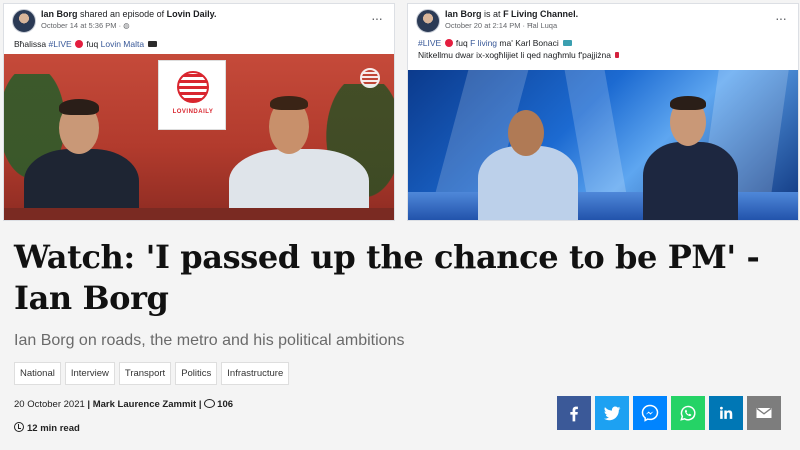 The image size is (800, 450). Describe the element at coordinates (669, 413) in the screenshot. I see `share-buttons` at that location.